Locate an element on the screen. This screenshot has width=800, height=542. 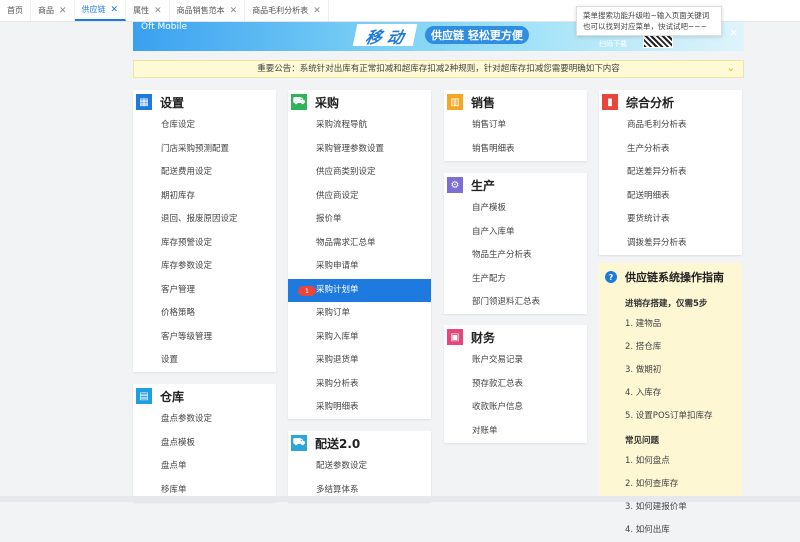
menu-item-label: 配送参数设定 is located at coordinates (342, 466).